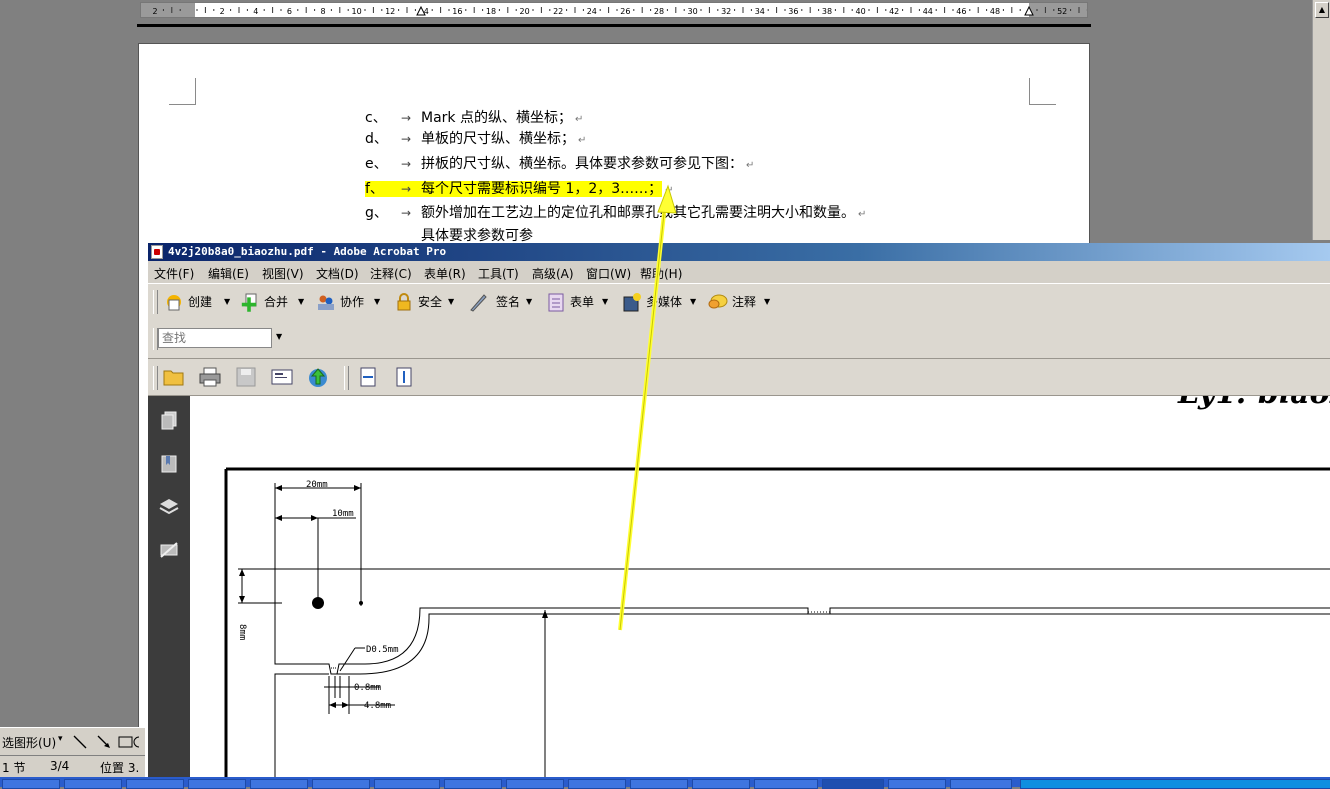 This screenshot has width=1330, height=789. What do you see at coordinates (368, 377) in the screenshot?
I see `fit-width-icon` at bounding box center [368, 377].